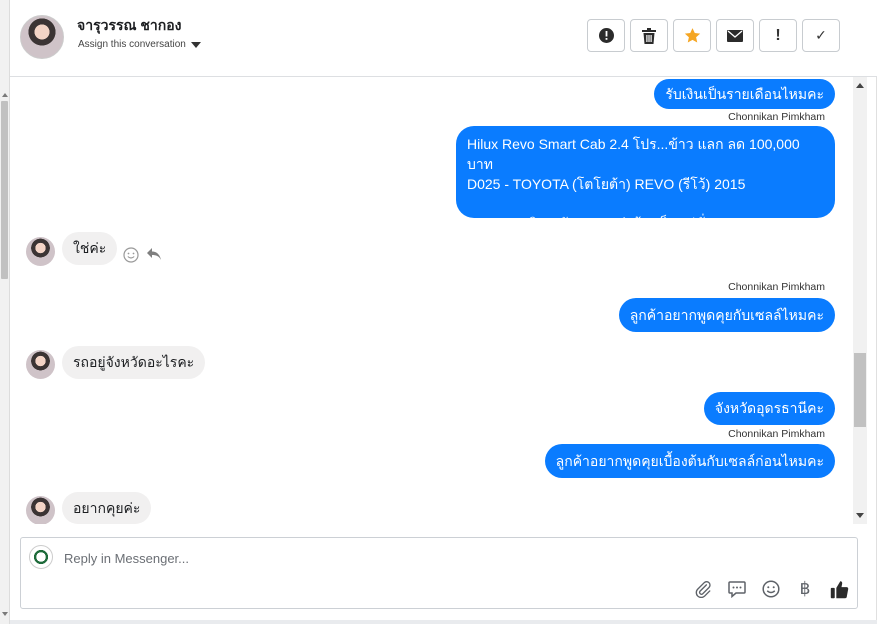 Image resolution: width=877 pixels, height=624 pixels. I want to click on saved-reply-icon, so click(737, 589).